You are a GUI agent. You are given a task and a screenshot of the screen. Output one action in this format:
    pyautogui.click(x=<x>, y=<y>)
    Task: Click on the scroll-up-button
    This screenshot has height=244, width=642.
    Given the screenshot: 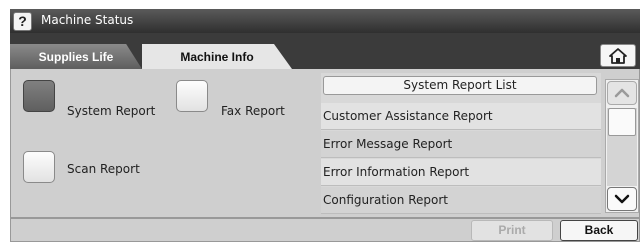 What is the action you would take?
    pyautogui.click(x=622, y=93)
    